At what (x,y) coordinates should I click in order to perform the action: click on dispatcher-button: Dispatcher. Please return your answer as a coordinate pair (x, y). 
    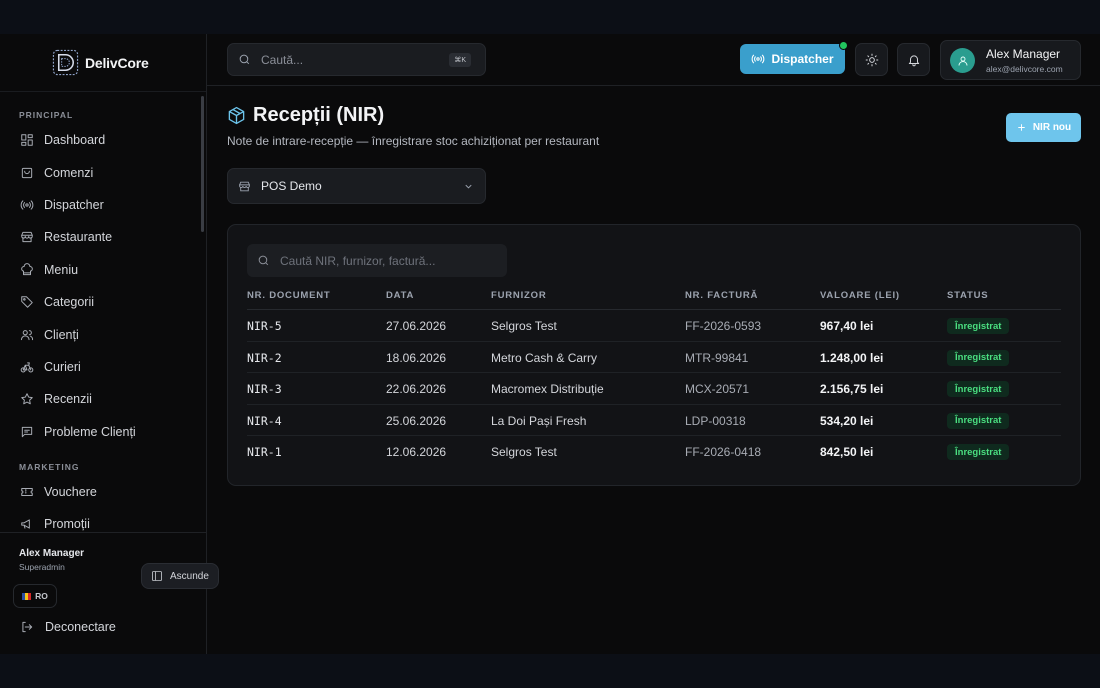
    Looking at the image, I should click on (792, 59).